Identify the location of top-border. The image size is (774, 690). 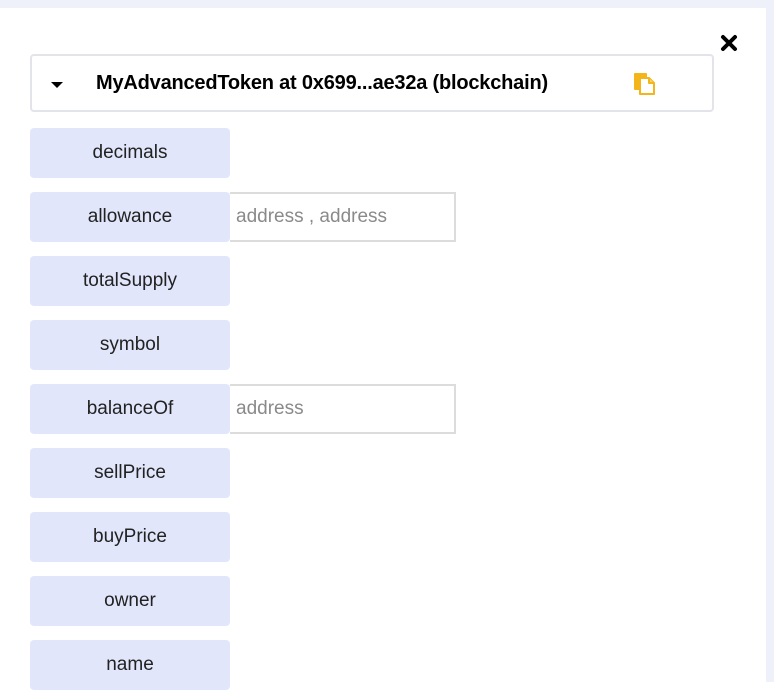
(387, 4).